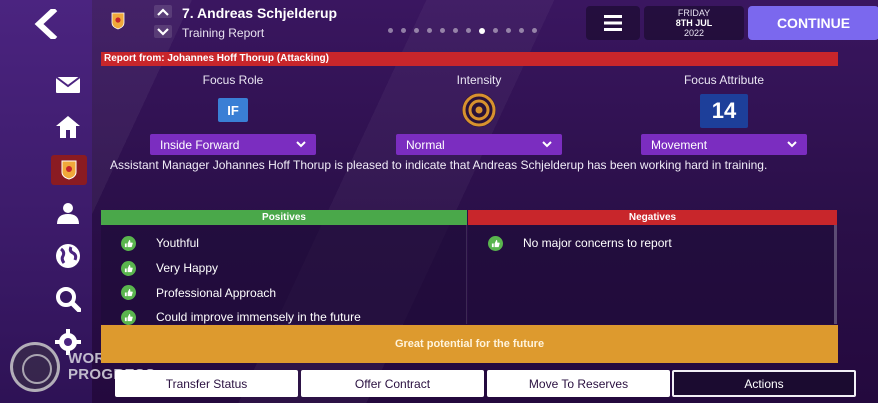 The height and width of the screenshot is (403, 878). I want to click on positive-item: Very Happy, so click(283, 268).